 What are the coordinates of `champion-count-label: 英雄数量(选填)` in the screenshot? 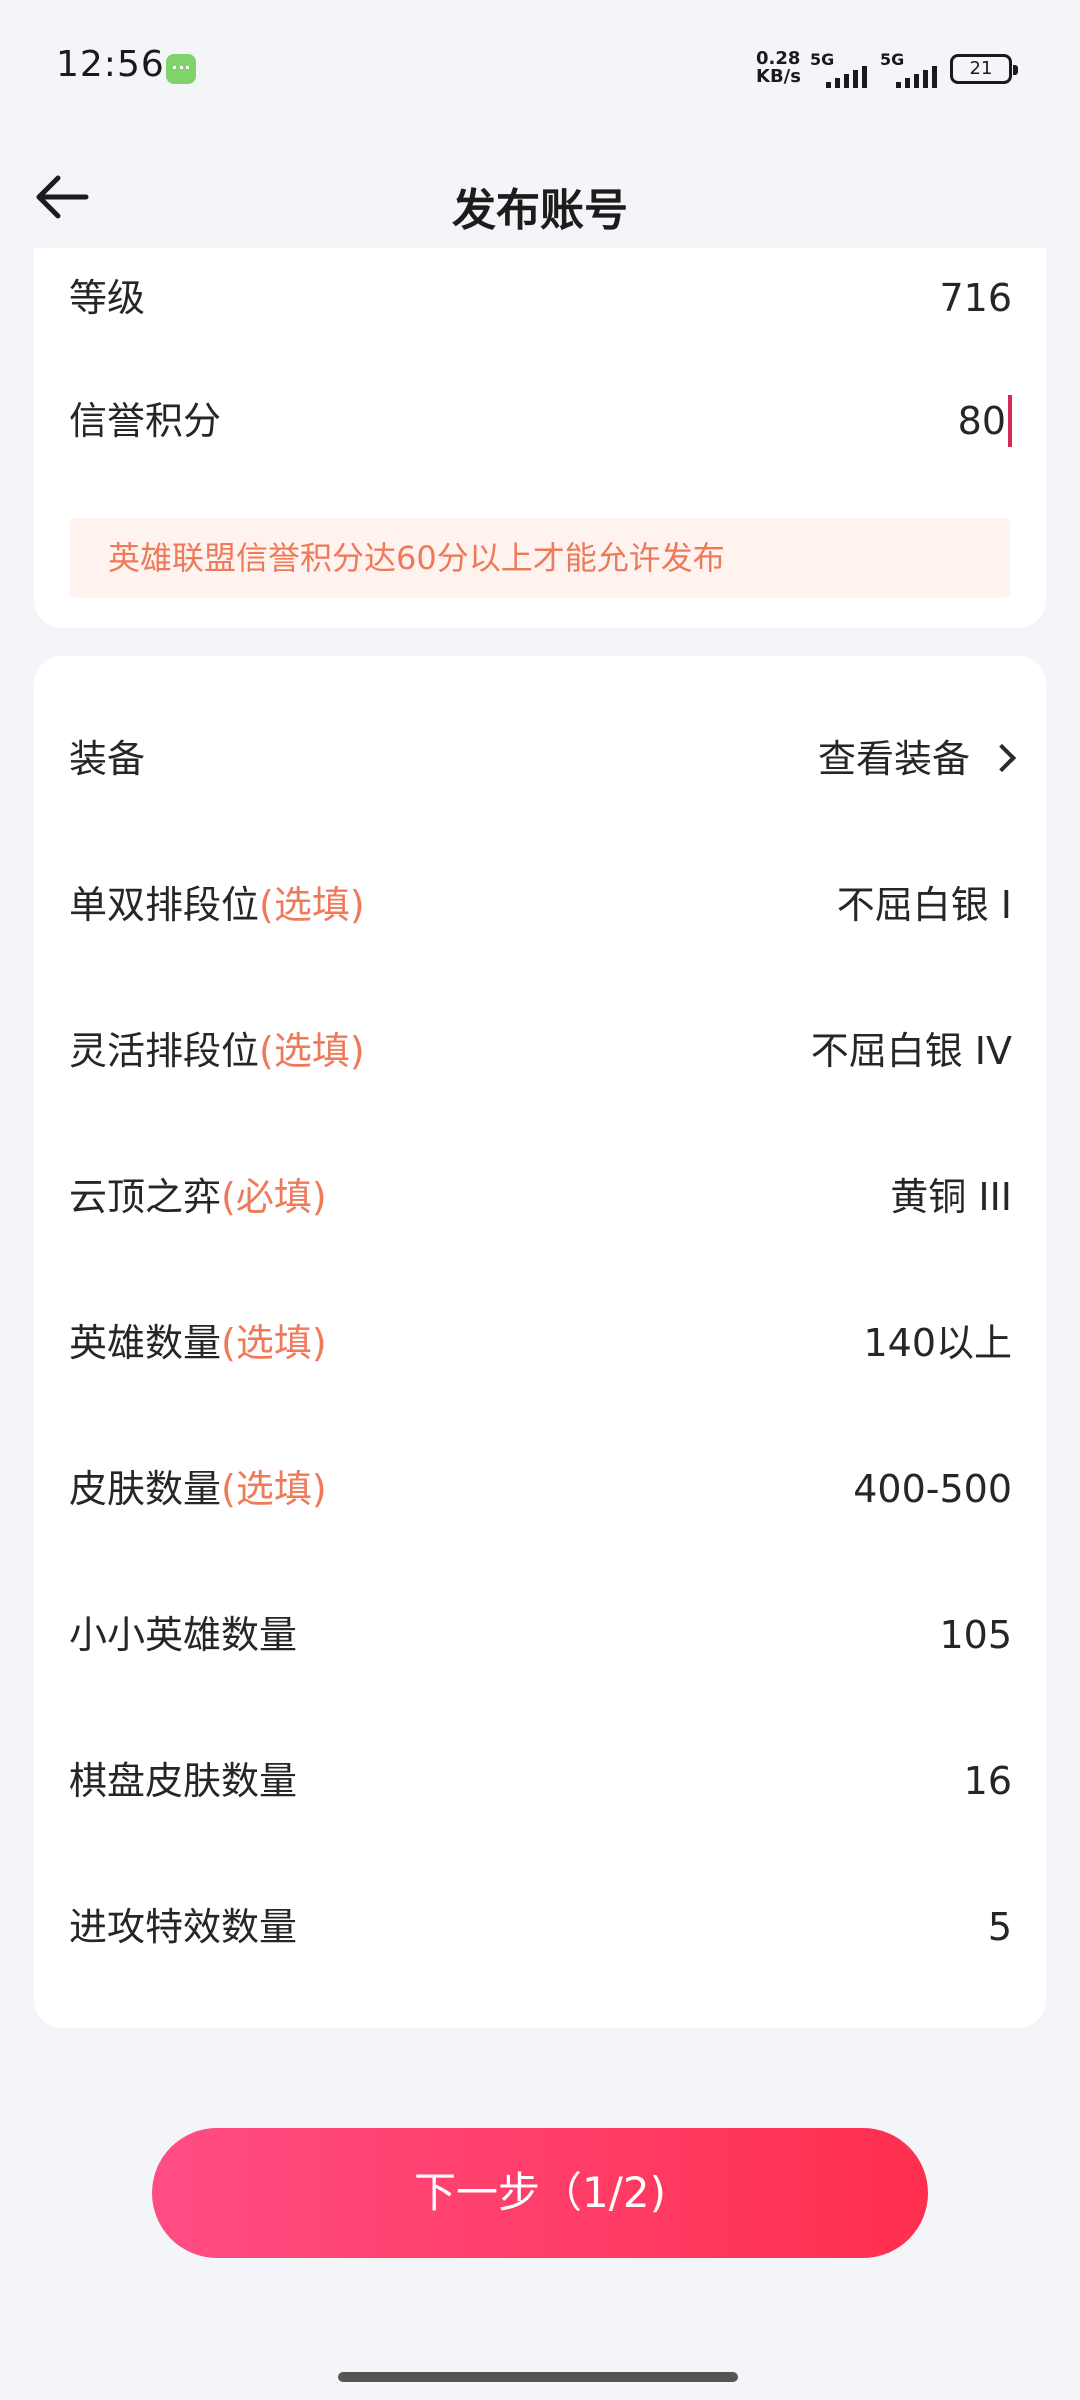 It's located at (198, 1343).